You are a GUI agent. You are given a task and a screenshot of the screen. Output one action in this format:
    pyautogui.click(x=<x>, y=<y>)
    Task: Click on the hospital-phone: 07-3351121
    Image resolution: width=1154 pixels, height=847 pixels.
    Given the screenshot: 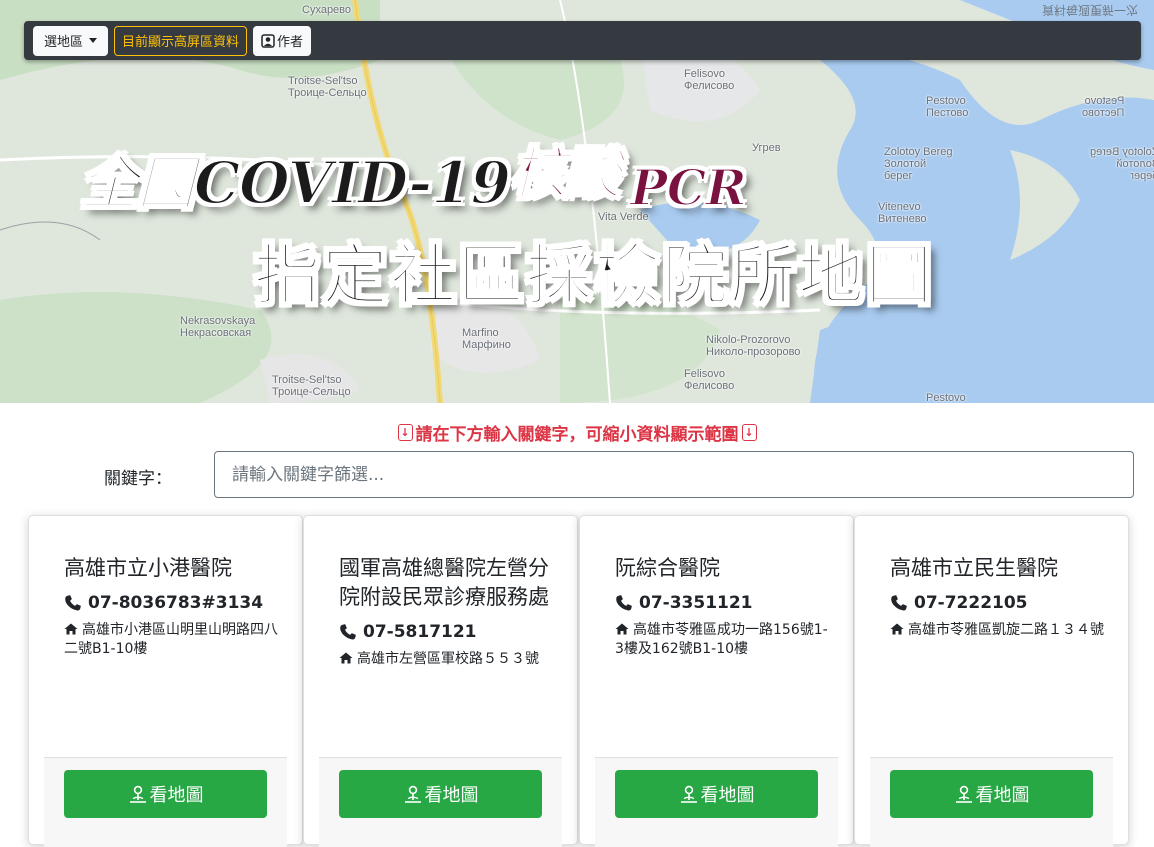 What is the action you would take?
    pyautogui.click(x=724, y=603)
    